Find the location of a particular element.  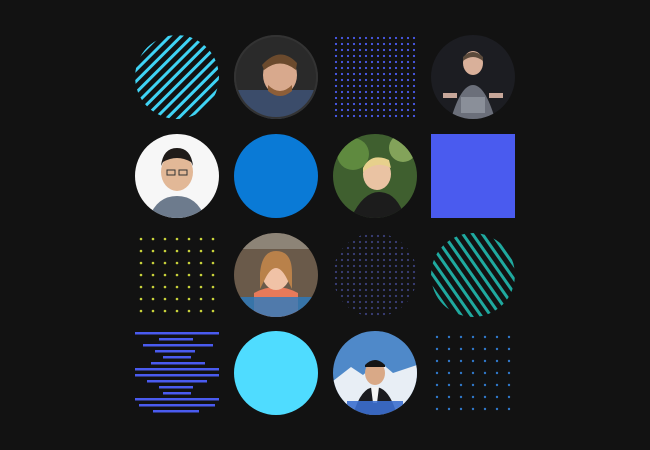

person-photo-2-icon is located at coordinates (473, 77).